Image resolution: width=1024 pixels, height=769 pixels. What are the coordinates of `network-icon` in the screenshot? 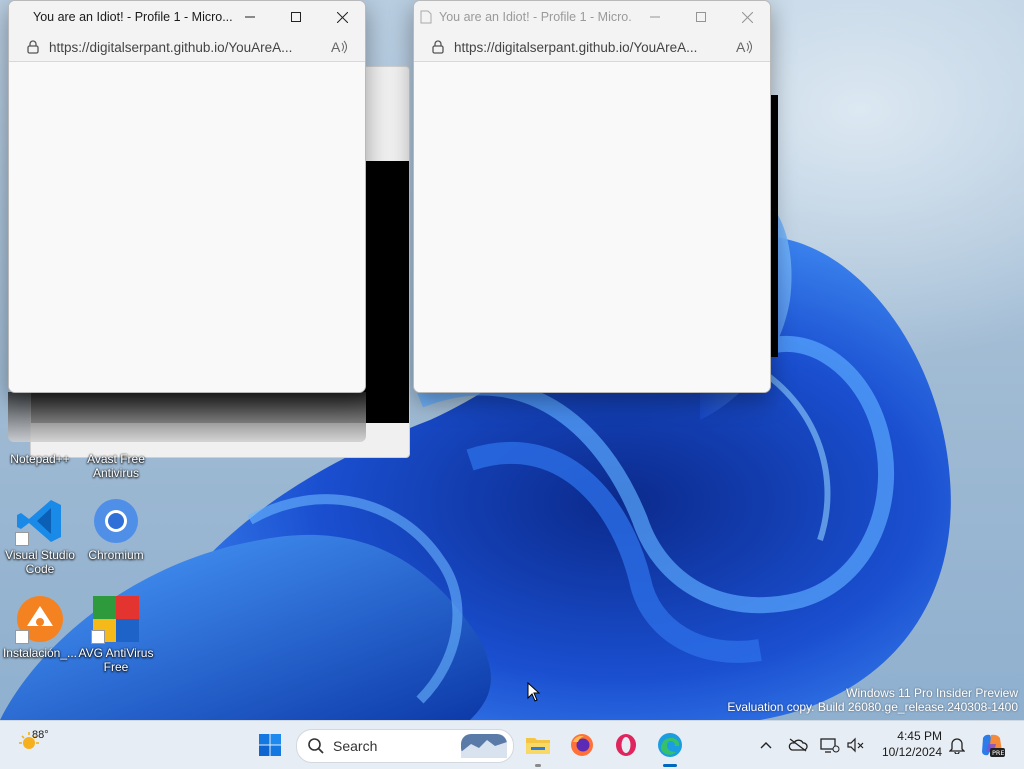 It's located at (830, 745).